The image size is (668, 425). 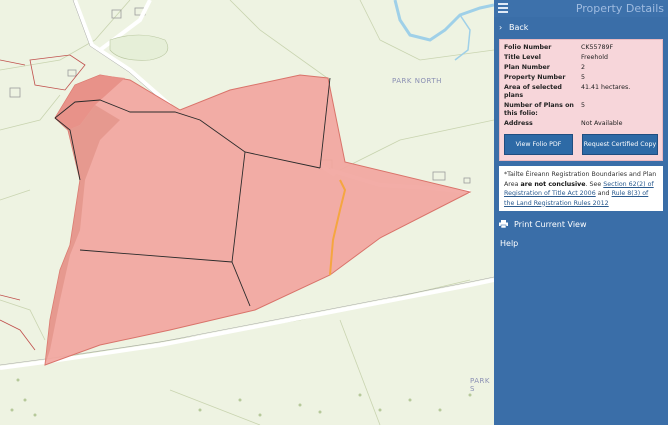 I want to click on detail-key: Area of selected plans, so click(x=533, y=91).